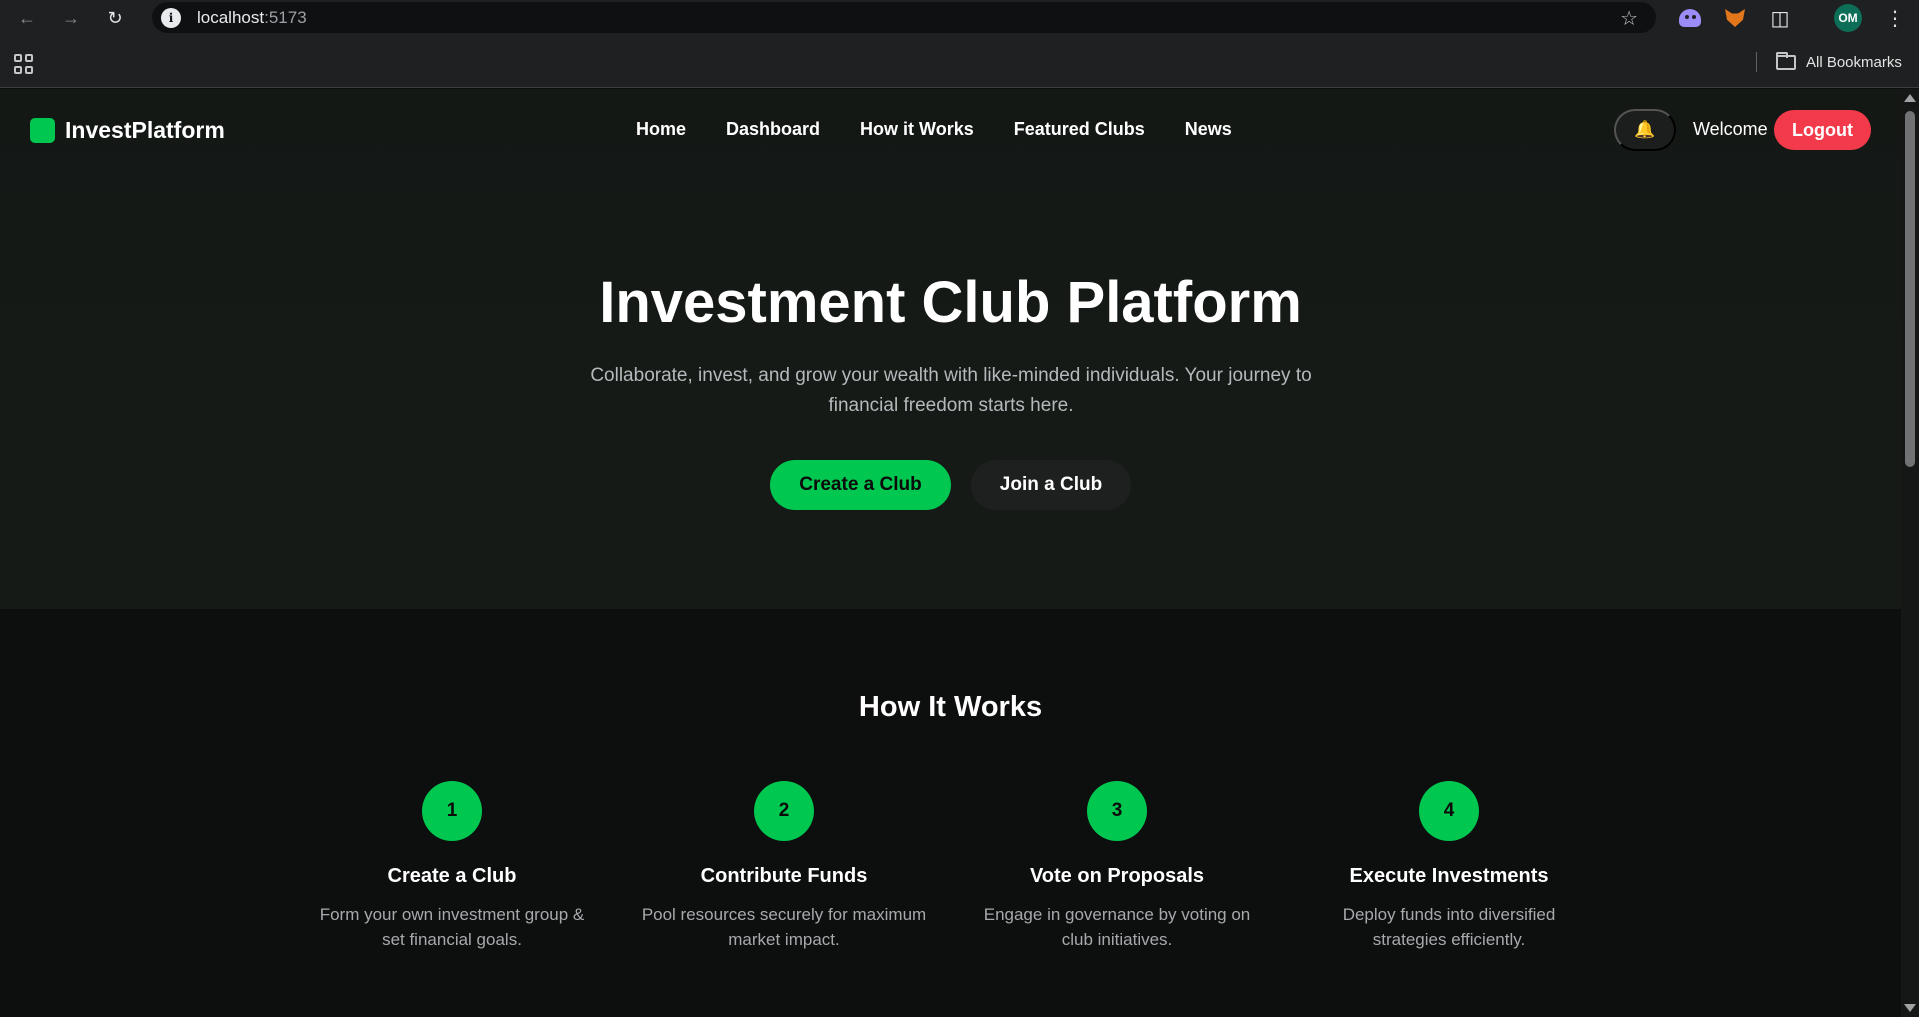 The width and height of the screenshot is (1919, 1017). What do you see at coordinates (1854, 62) in the screenshot?
I see `all-bookmarks-label: All Bookmarks` at bounding box center [1854, 62].